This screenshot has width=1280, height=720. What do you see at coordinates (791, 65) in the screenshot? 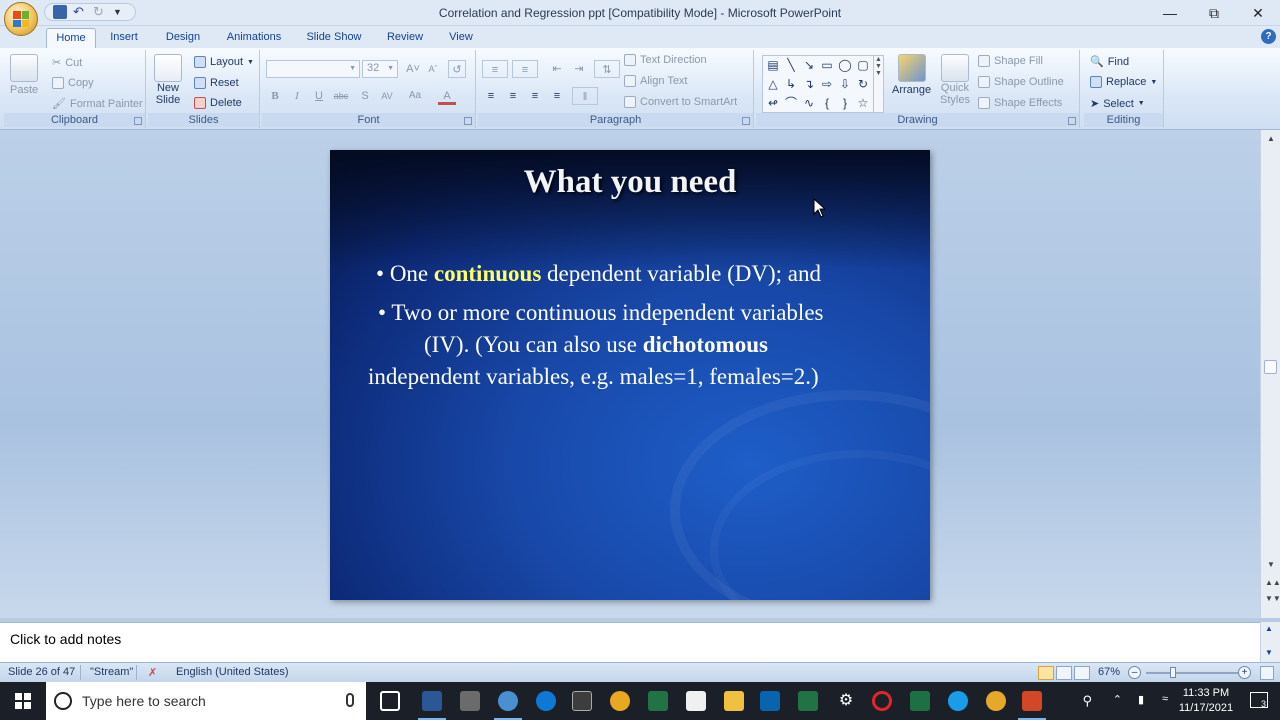
I see `line-shape-icon: ╲` at bounding box center [791, 65].